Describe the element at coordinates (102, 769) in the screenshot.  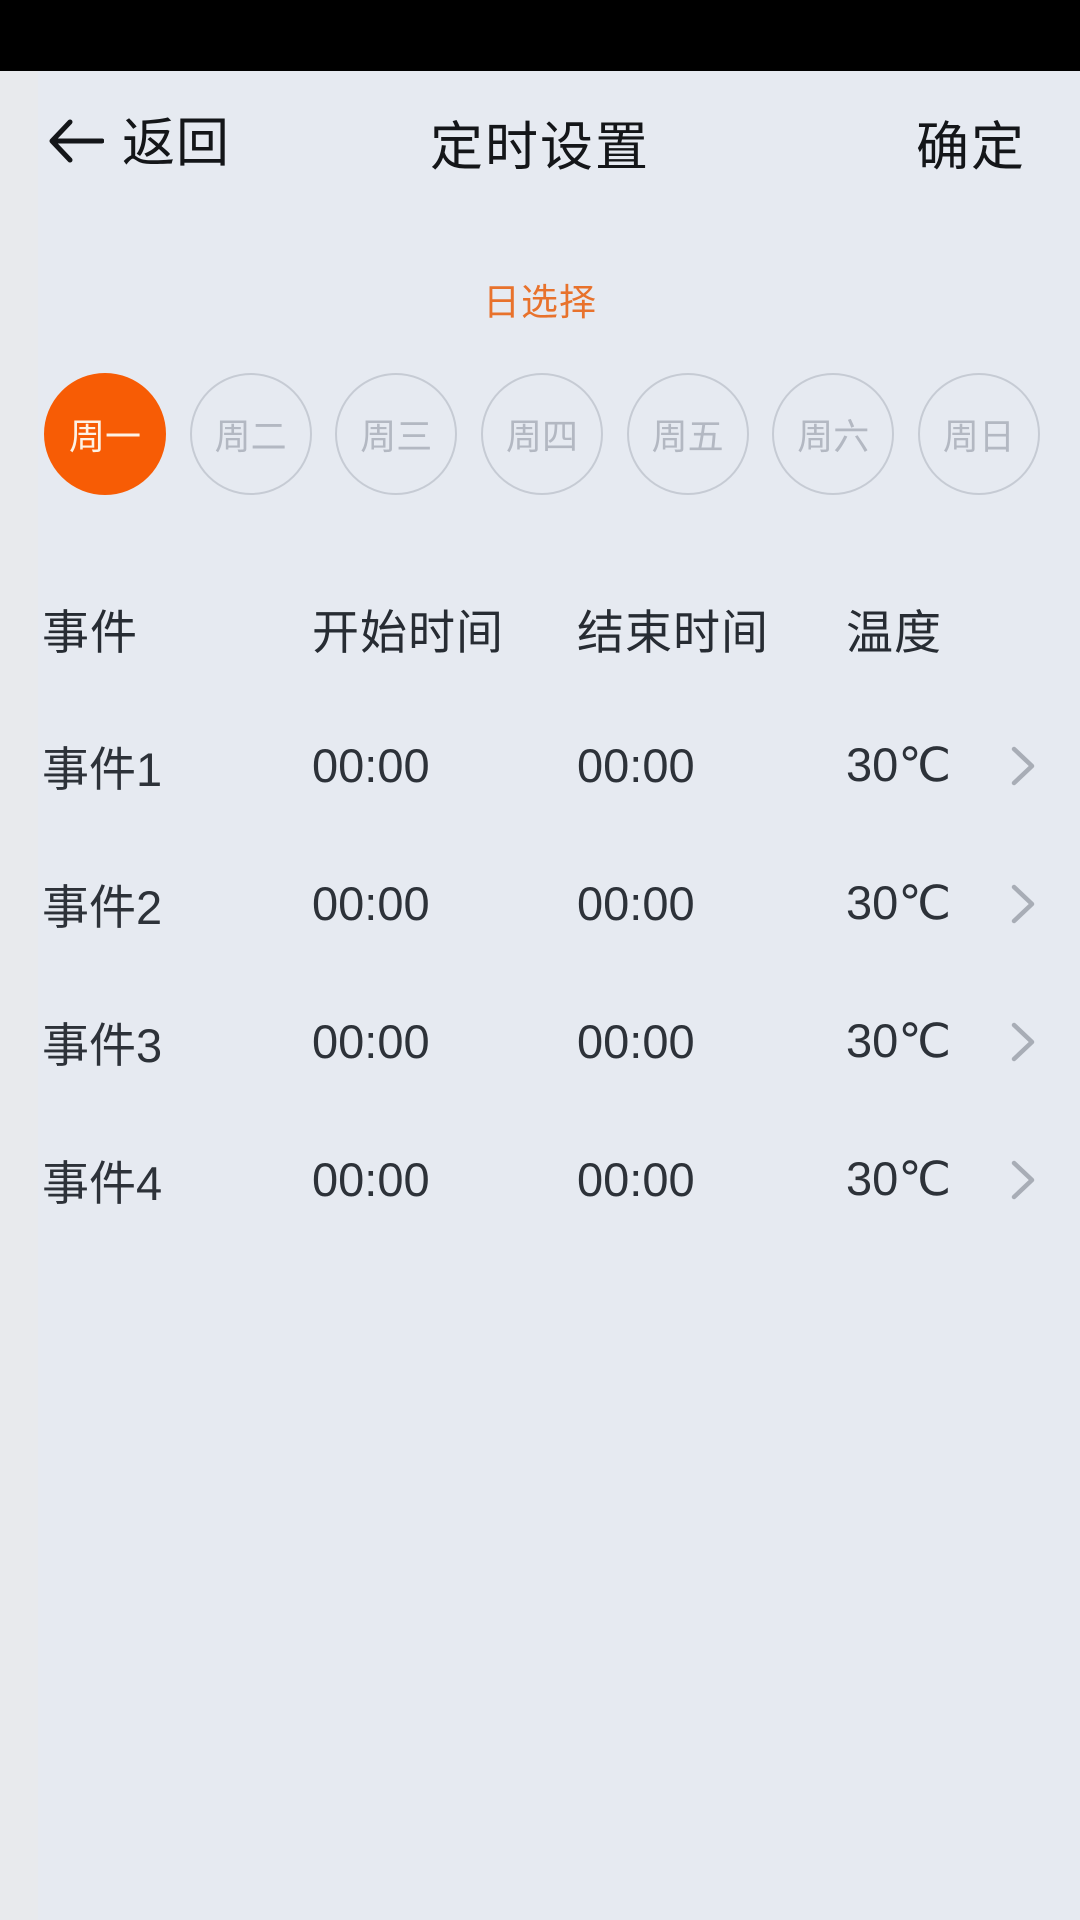
I see `cell-event: 事件1` at that location.